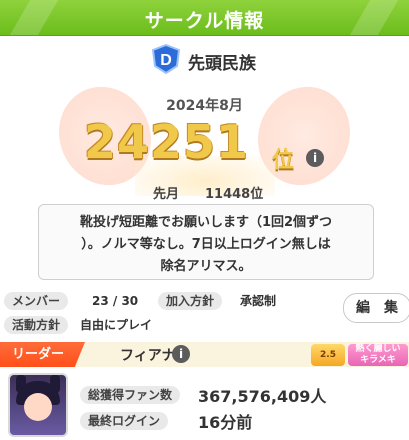 This screenshot has width=409, height=440. What do you see at coordinates (115, 301) in the screenshot?
I see `members-value: 23 / 30` at bounding box center [115, 301].